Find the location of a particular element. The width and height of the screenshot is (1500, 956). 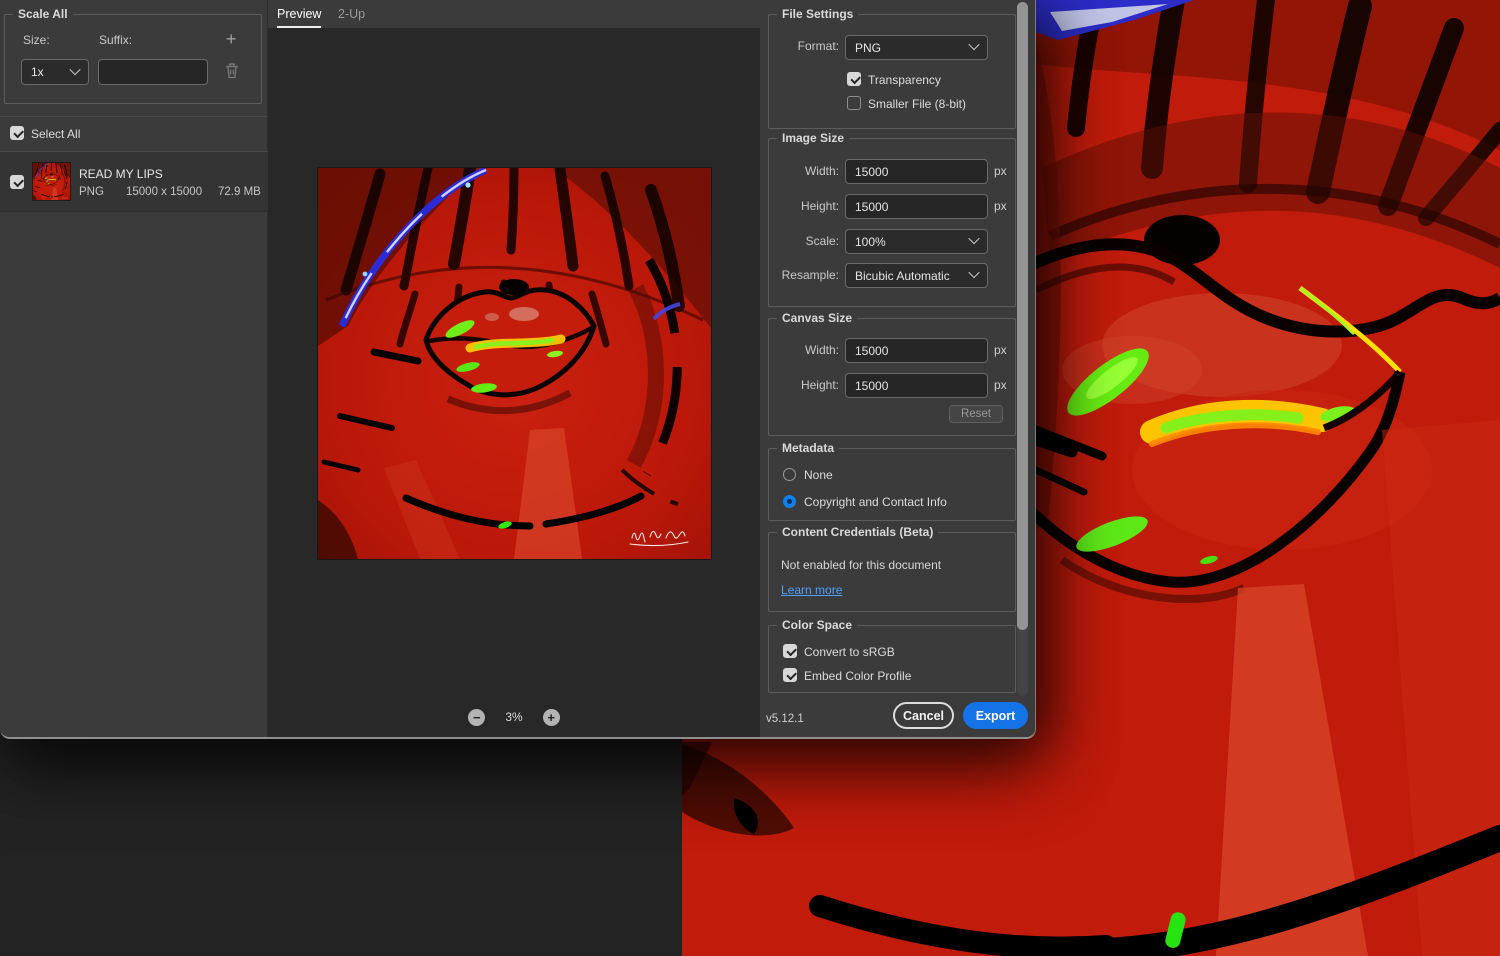

image-size-title: Image Size is located at coordinates (813, 138).